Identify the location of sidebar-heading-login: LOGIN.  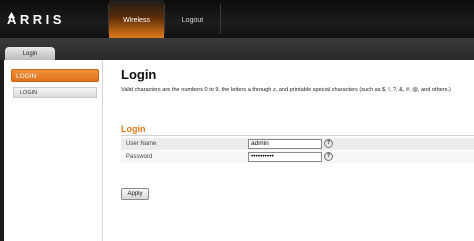
(55, 75).